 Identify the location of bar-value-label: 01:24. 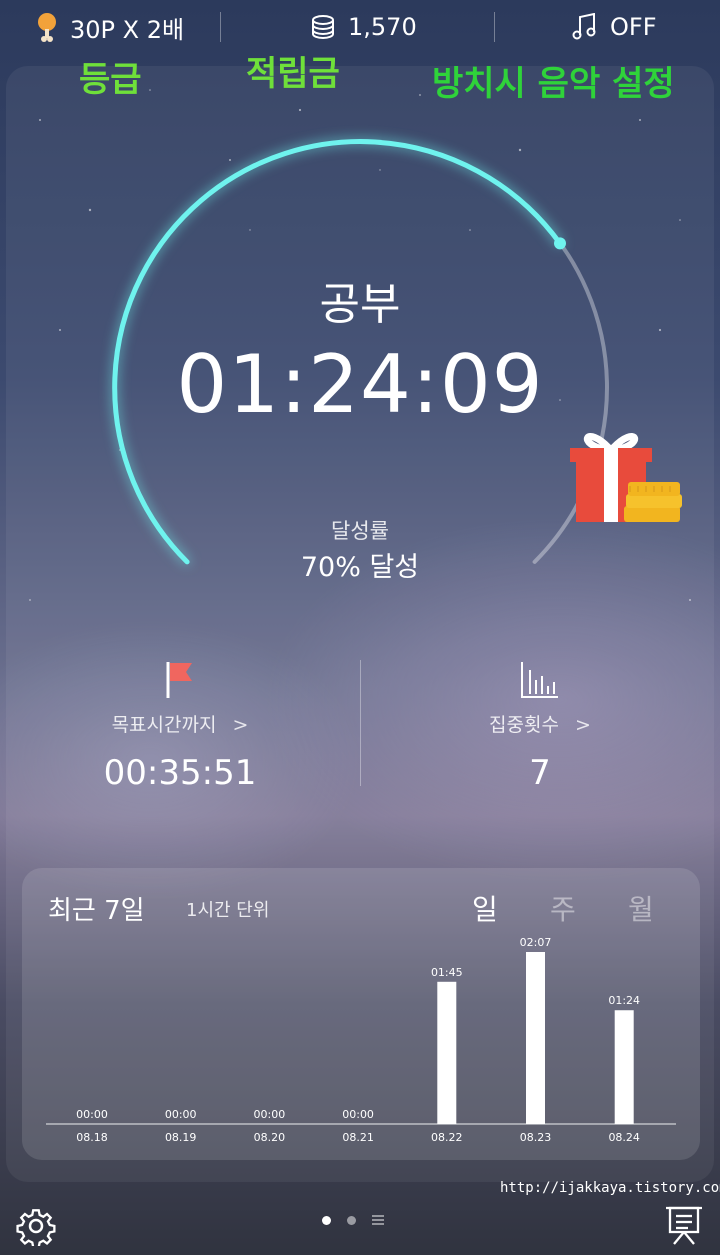
(624, 1000).